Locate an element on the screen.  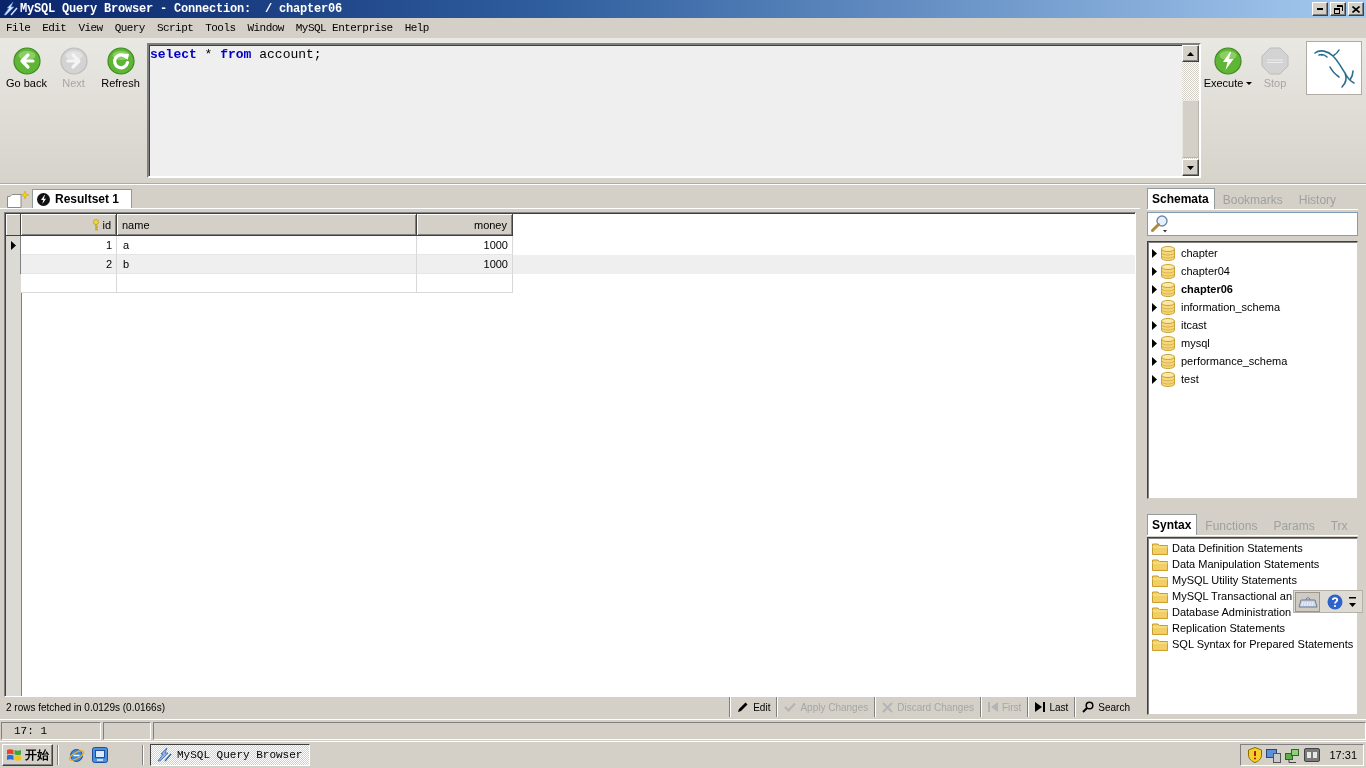
schema-name: test is located at coordinates (1190, 379).